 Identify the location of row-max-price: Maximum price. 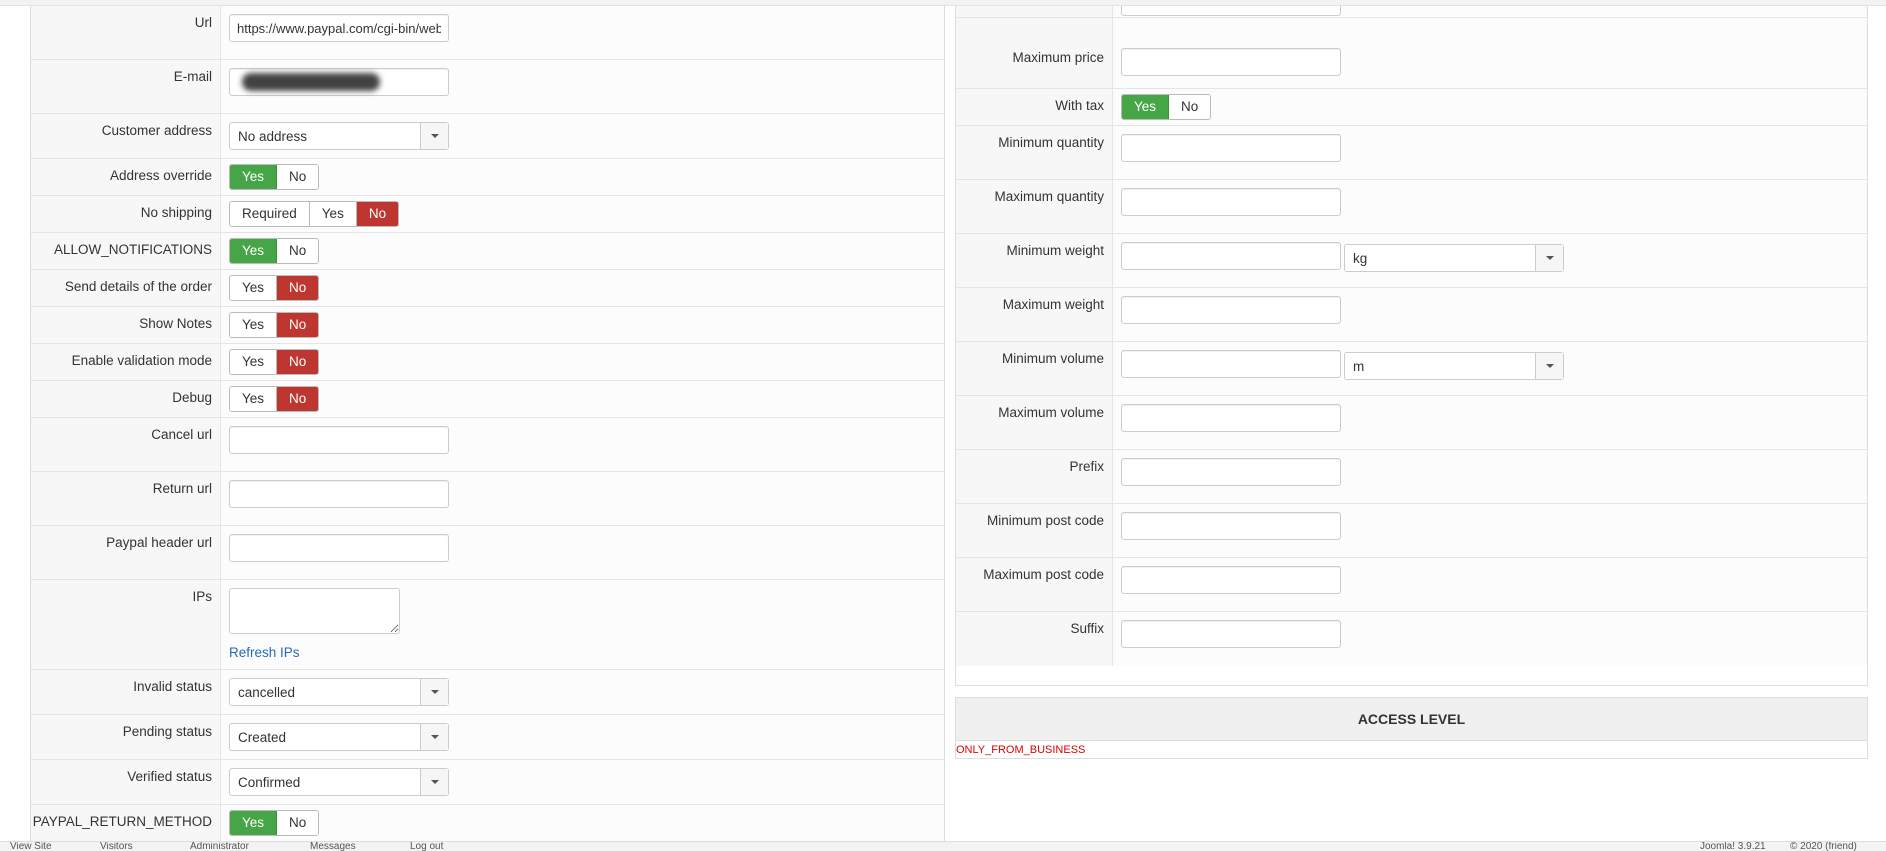
(1411, 53).